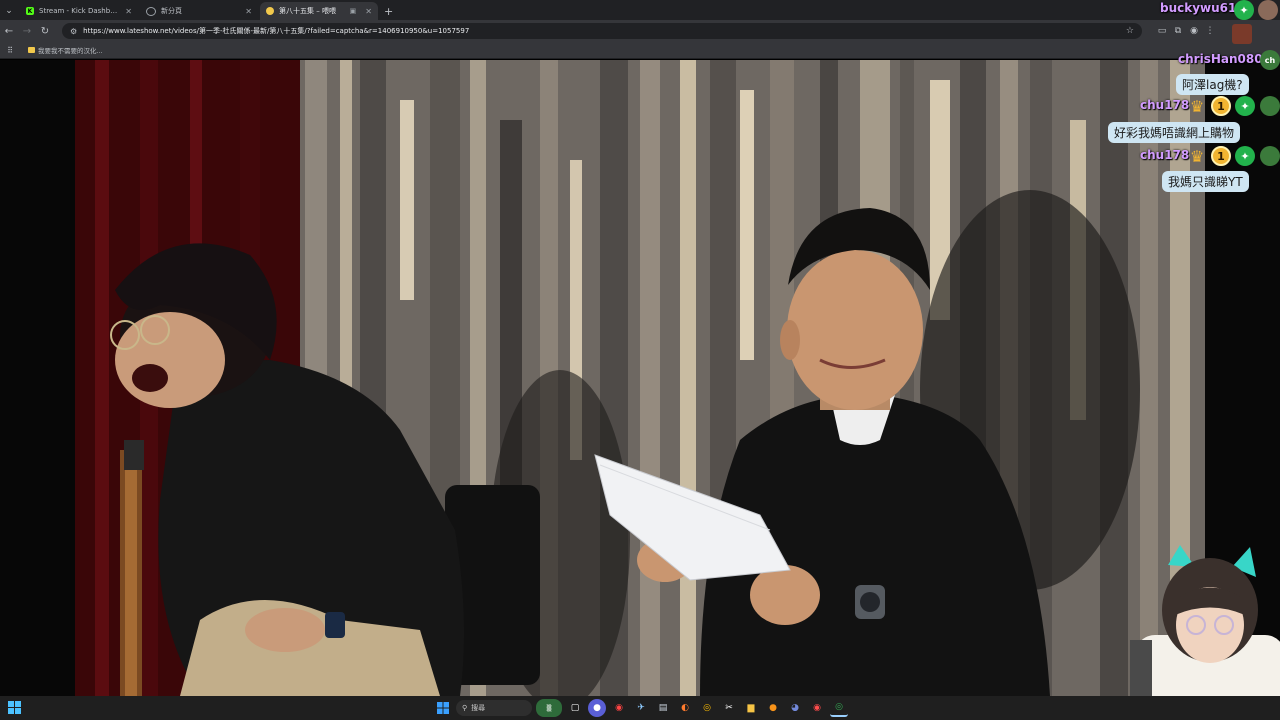  Describe the element at coordinates (10, 50) in the screenshot. I see `apps-grid-icon: ⠿` at that location.